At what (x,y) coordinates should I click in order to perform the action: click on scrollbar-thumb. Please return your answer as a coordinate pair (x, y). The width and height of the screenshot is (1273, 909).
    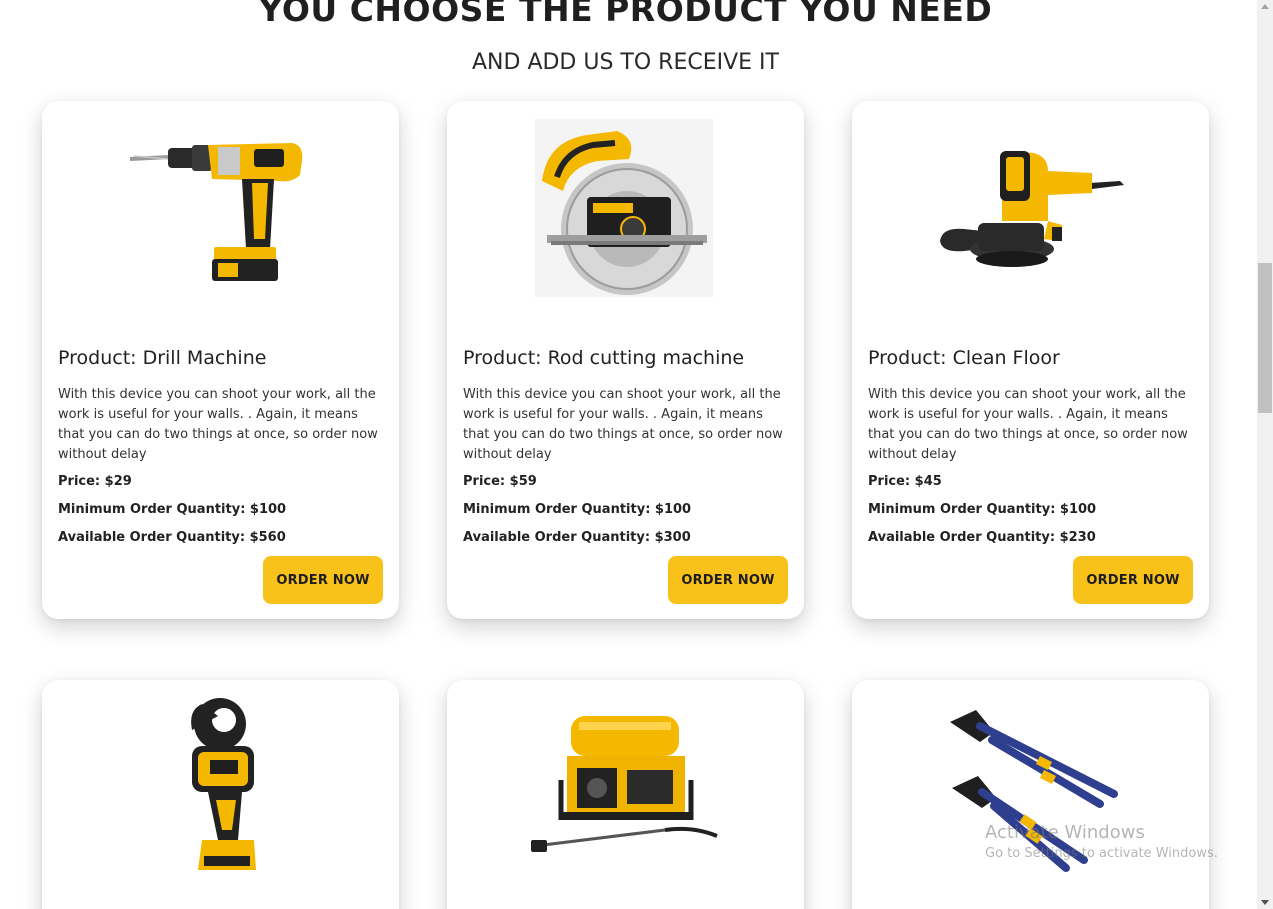
    Looking at the image, I should click on (1265, 338).